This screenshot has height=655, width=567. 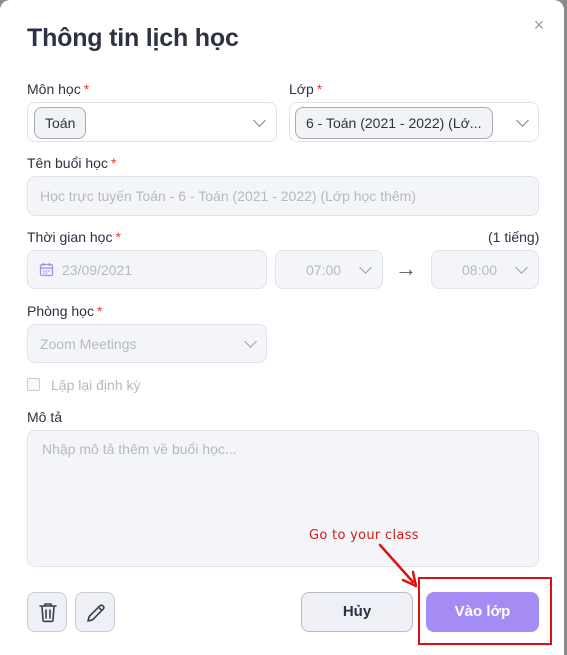 What do you see at coordinates (357, 612) in the screenshot?
I see `cancel-button: Hủy` at bounding box center [357, 612].